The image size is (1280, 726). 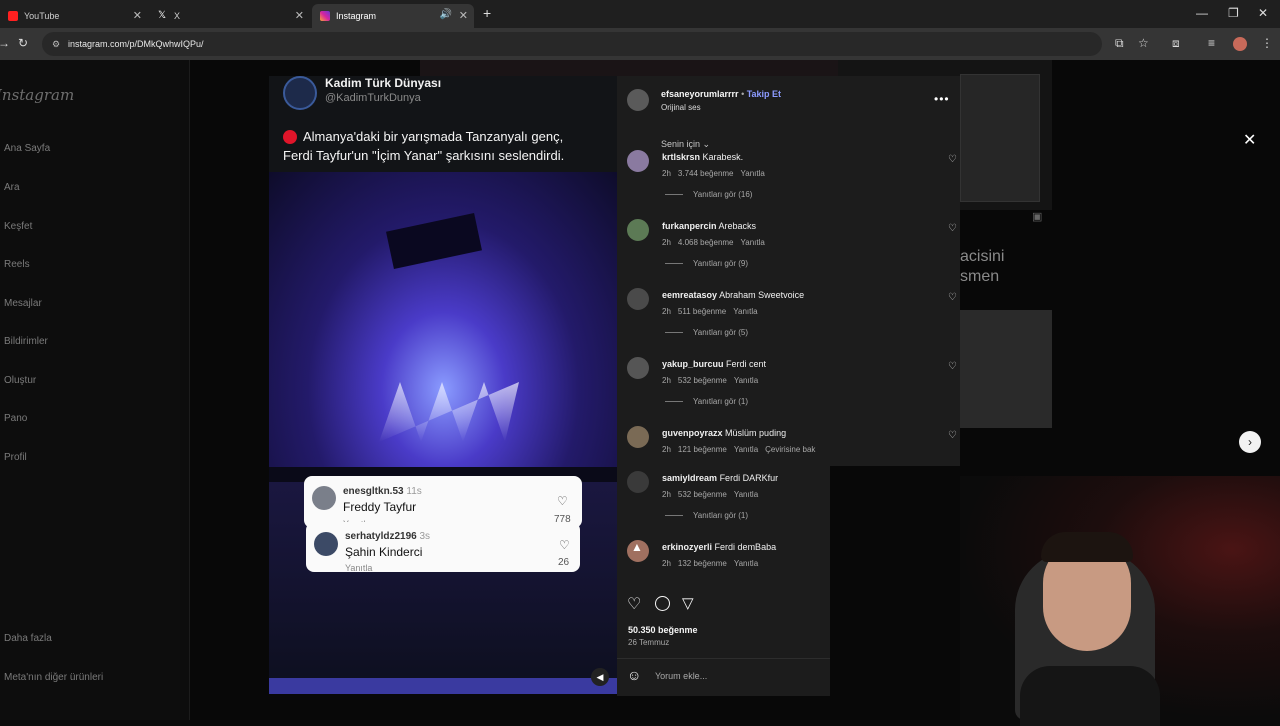 What do you see at coordinates (572, 44) in the screenshot?
I see `address-bar: ⚙ instagram.com/p/DMkQwhwIQPu/` at bounding box center [572, 44].